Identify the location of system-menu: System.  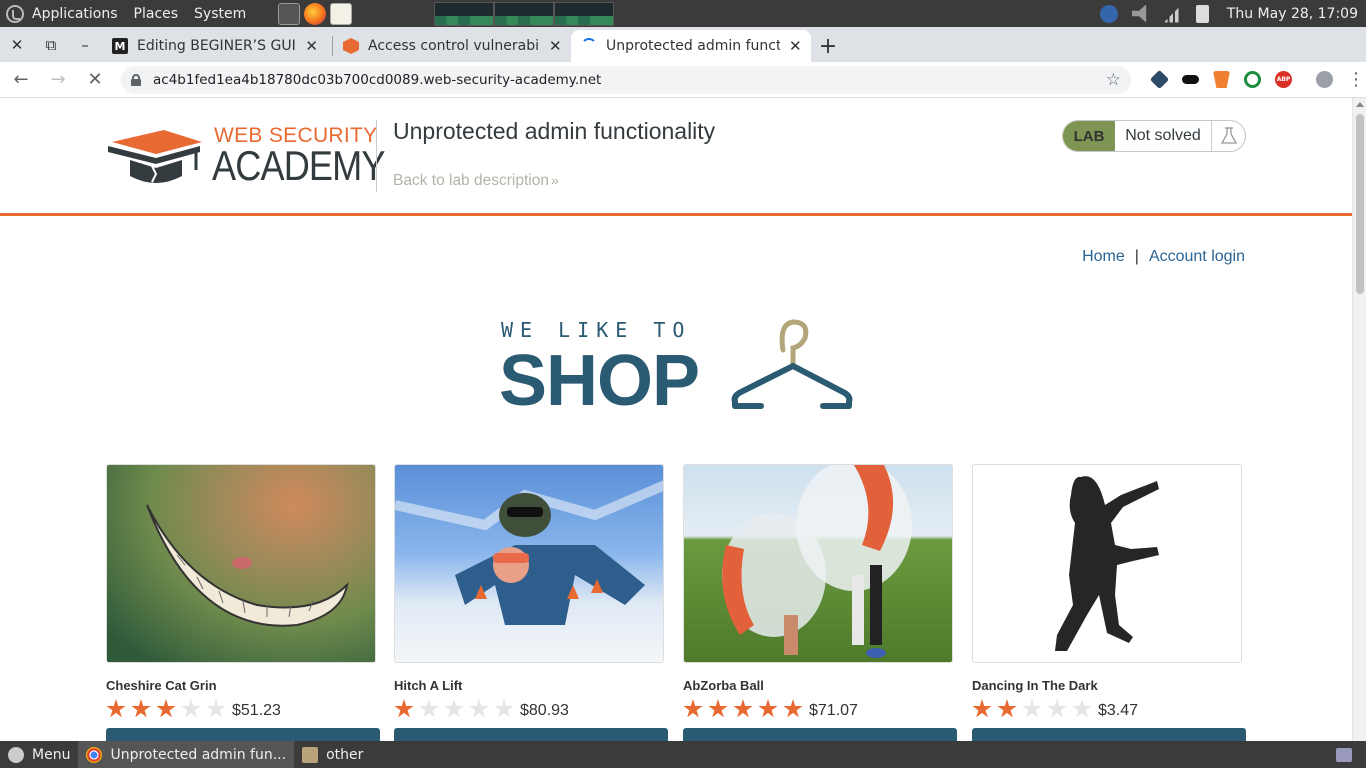
(220, 13).